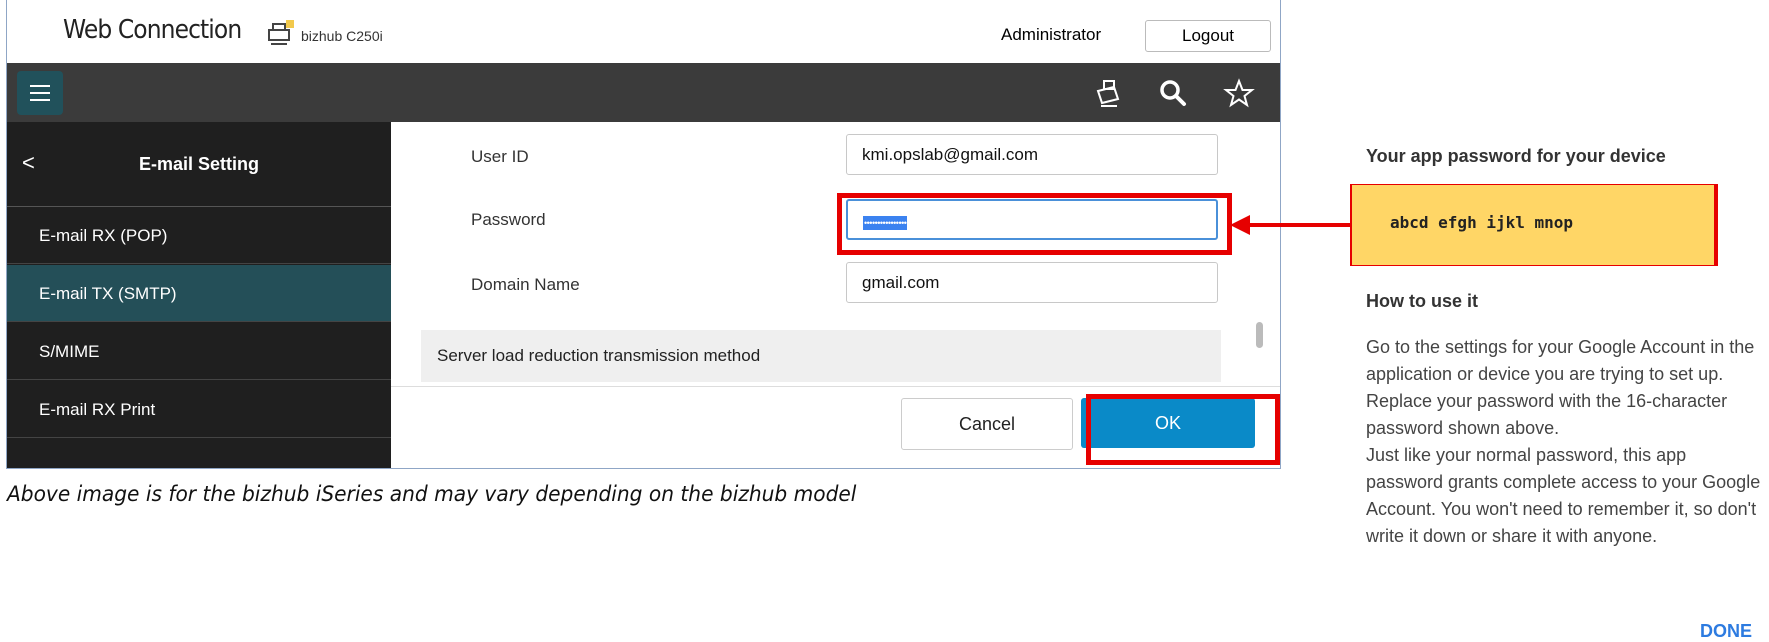  What do you see at coordinates (152, 30) in the screenshot?
I see `brand-logo: Web Connection` at bounding box center [152, 30].